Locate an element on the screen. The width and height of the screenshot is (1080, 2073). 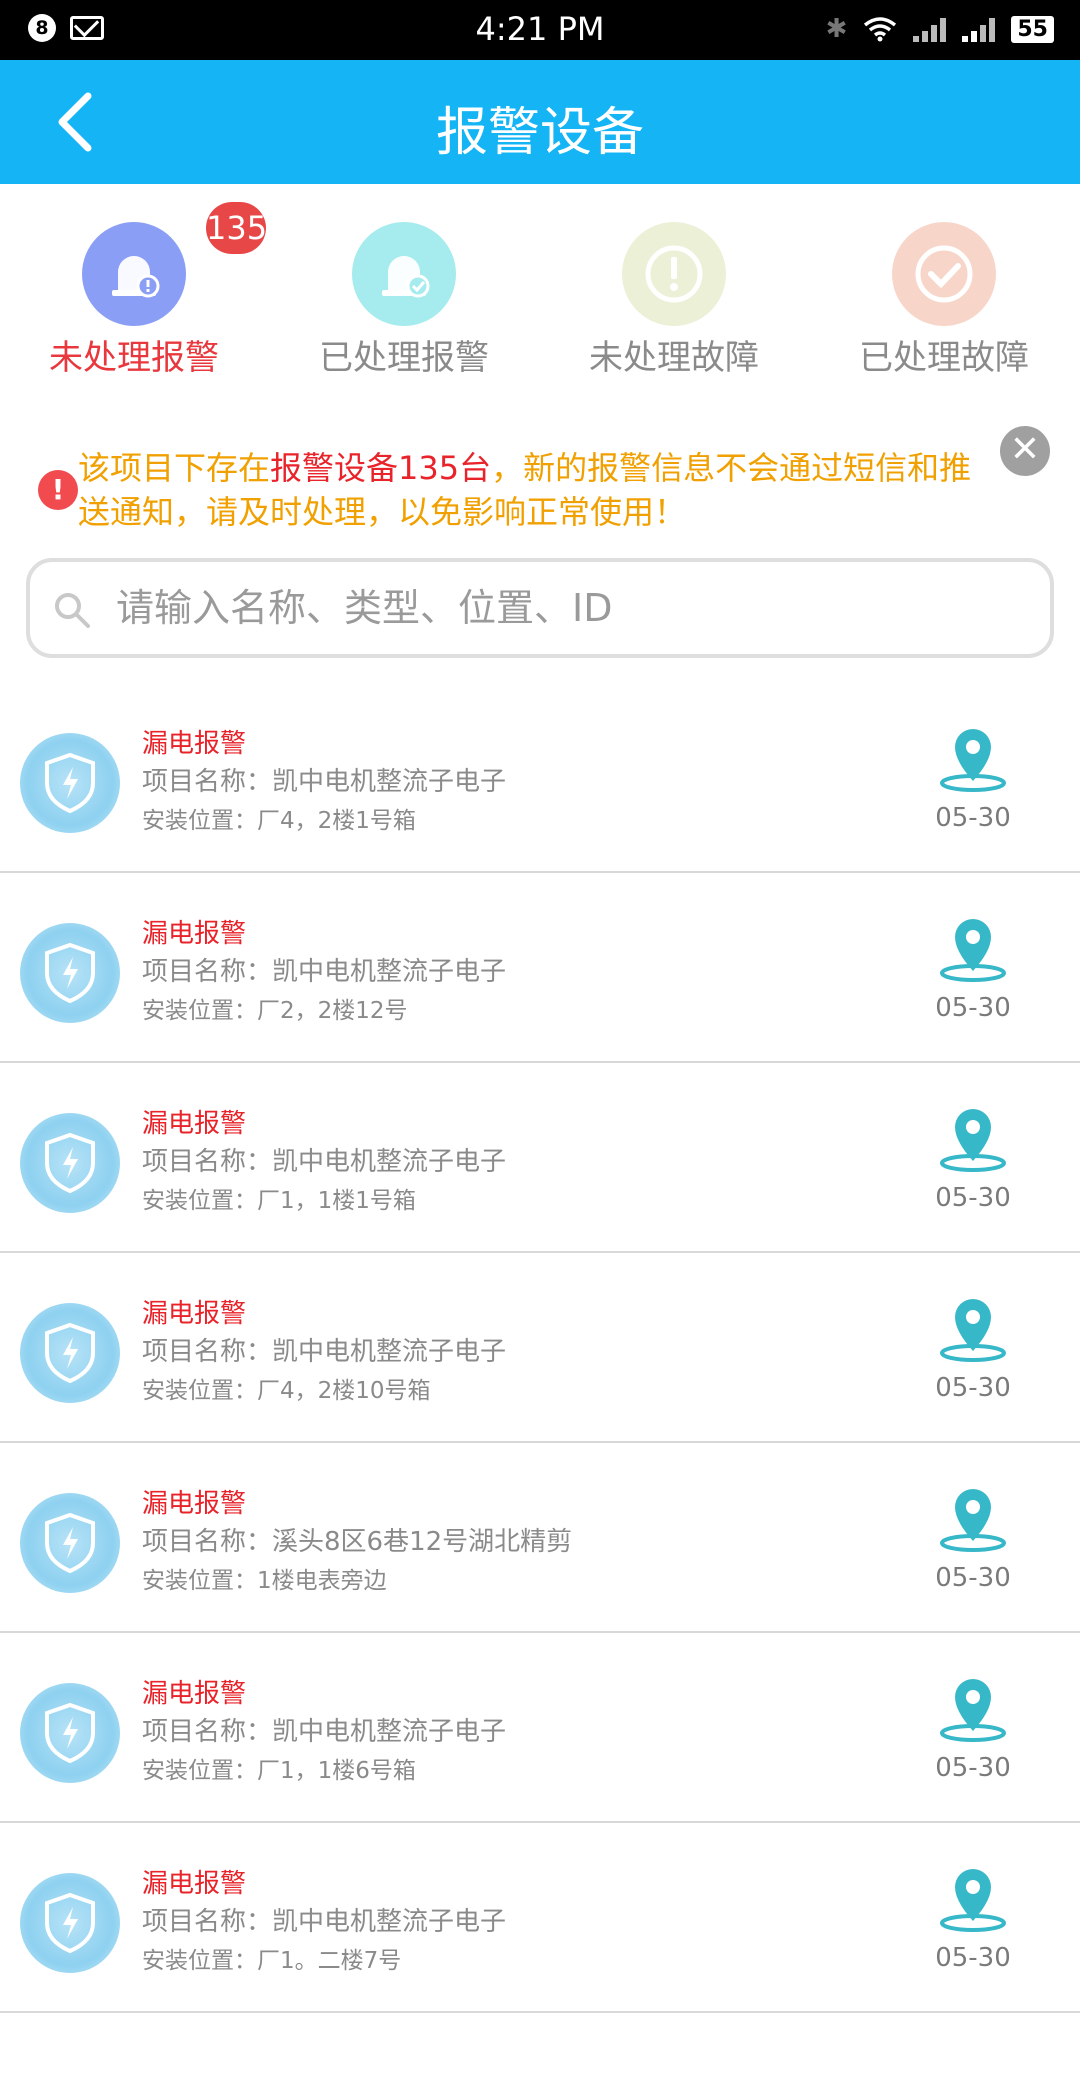
list-item: 漏电报警项目名称：溪头8区6巷12号湖北精剪安装位置：1楼电表旁边 05-30 is located at coordinates (540, 1538).